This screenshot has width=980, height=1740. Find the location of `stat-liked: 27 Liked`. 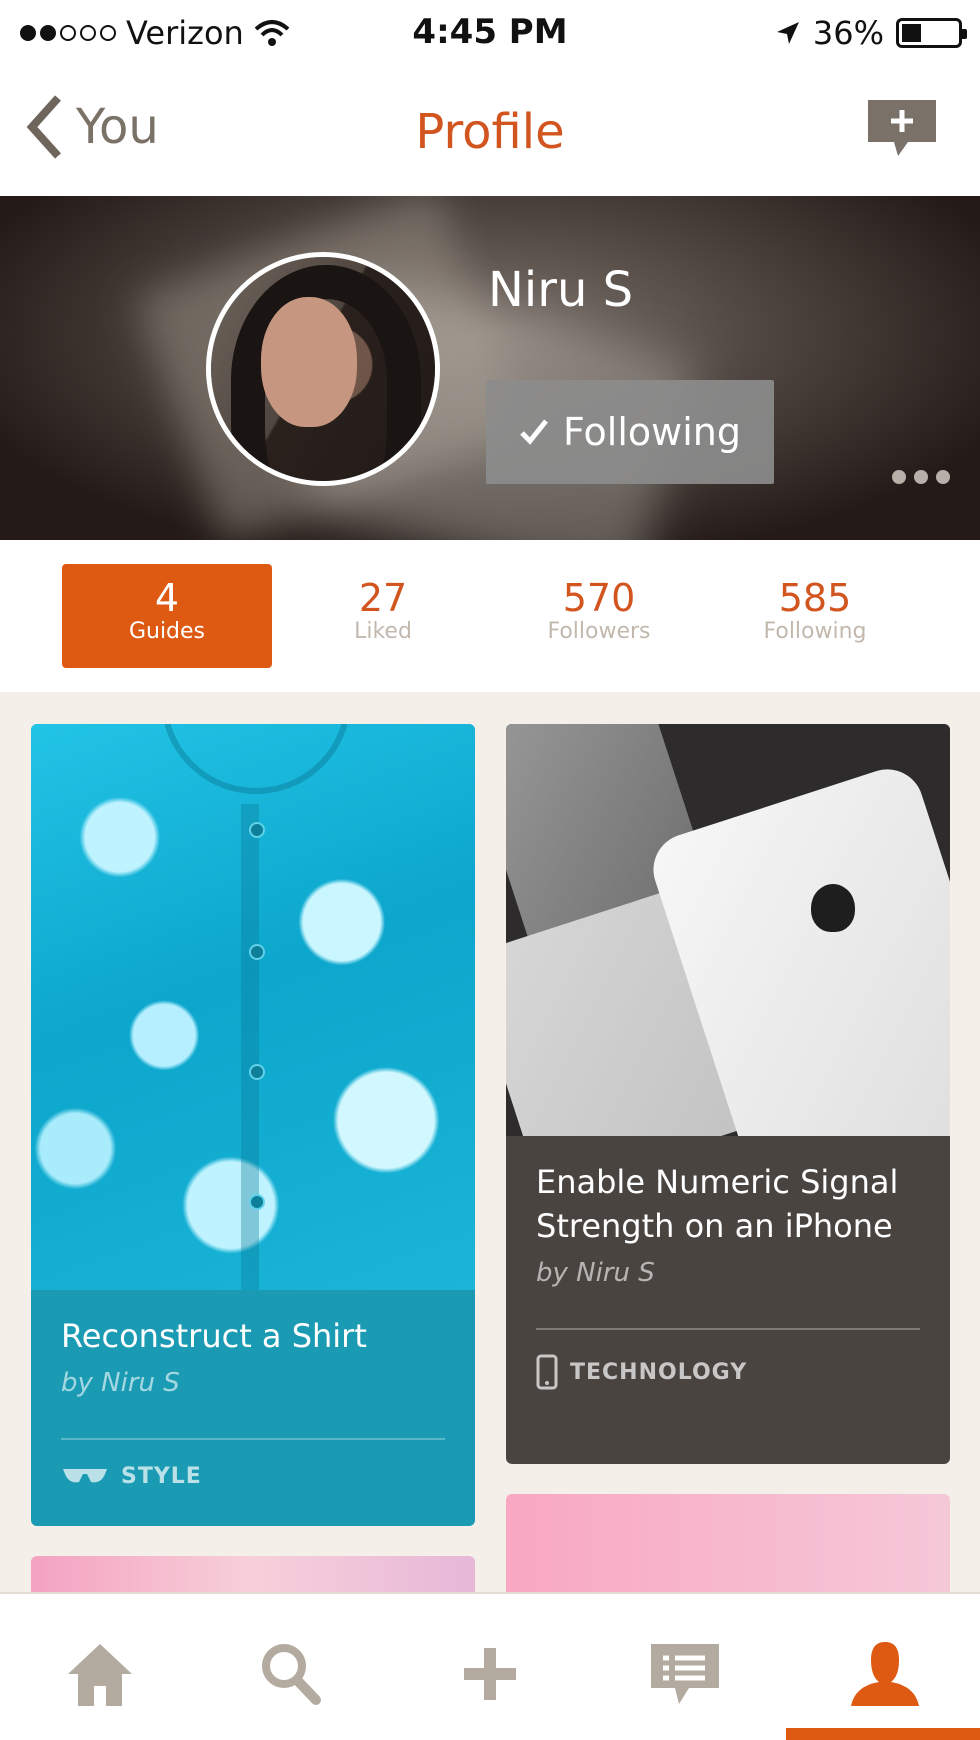

stat-liked: 27 Liked is located at coordinates (383, 616).